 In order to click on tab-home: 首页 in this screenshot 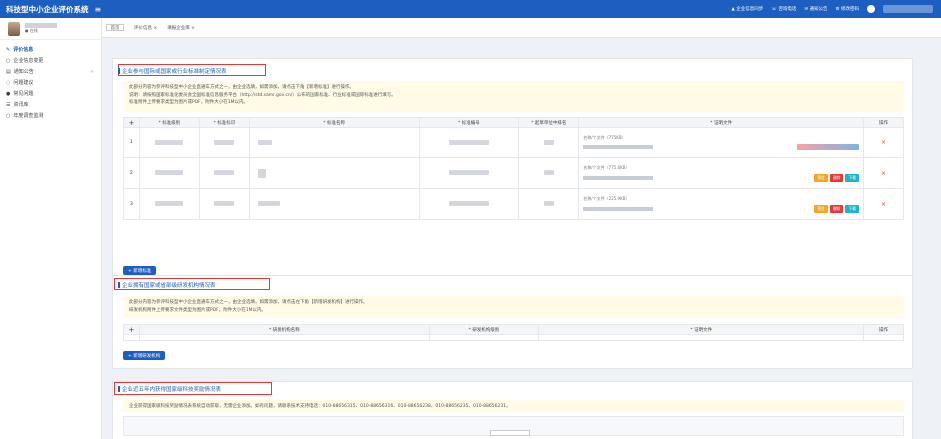, I will do `click(115, 27)`.